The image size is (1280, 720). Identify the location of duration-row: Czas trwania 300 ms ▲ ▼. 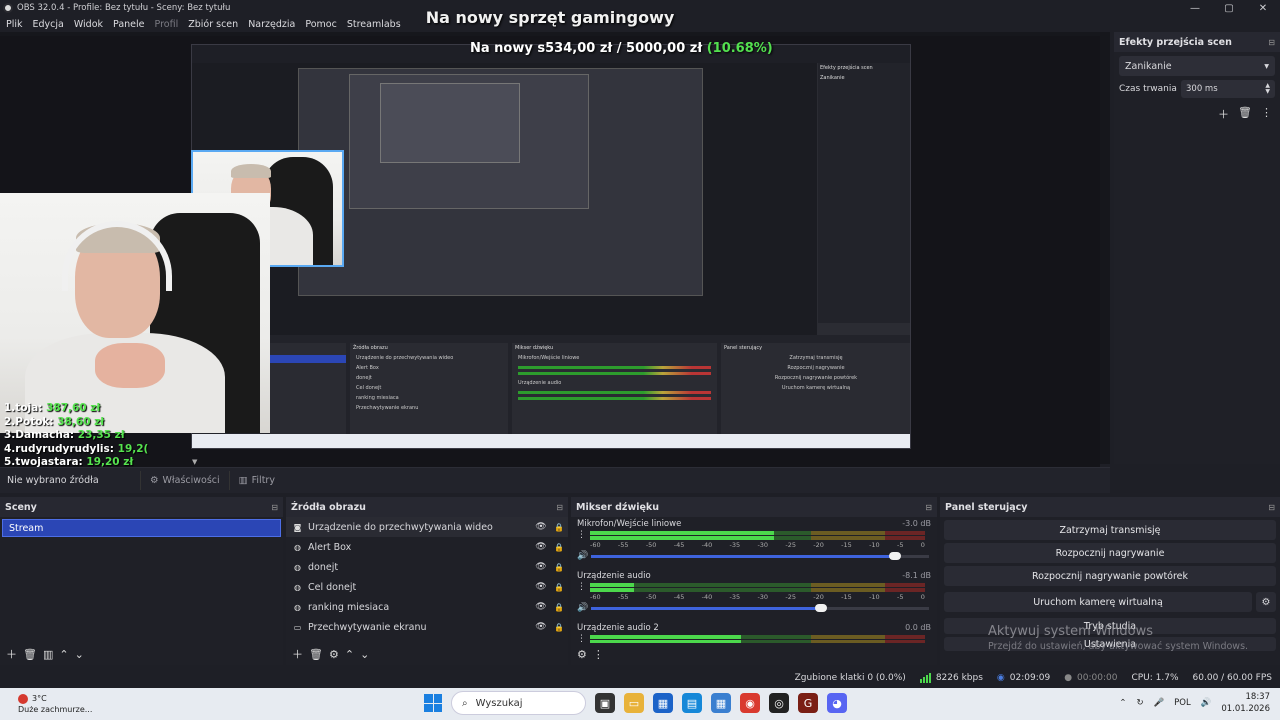
(1197, 89).